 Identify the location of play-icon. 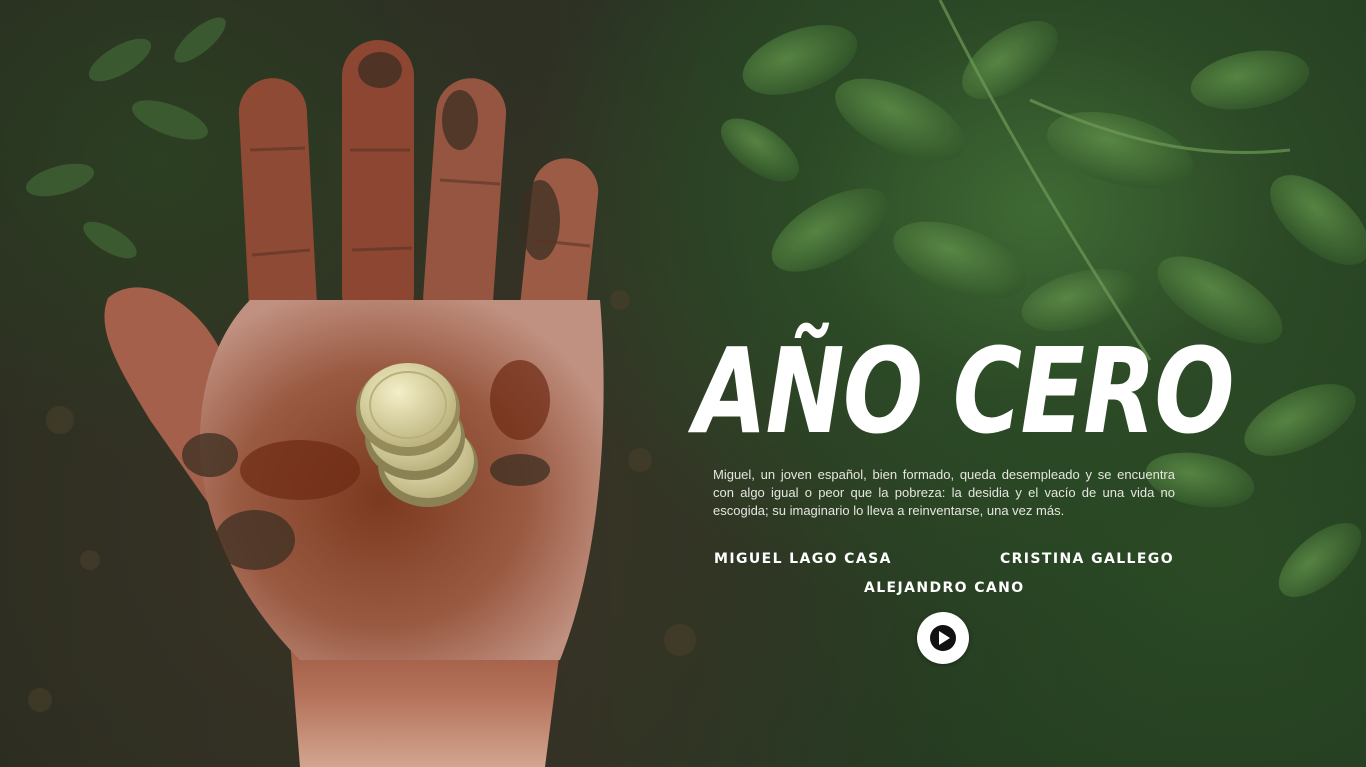
(943, 638).